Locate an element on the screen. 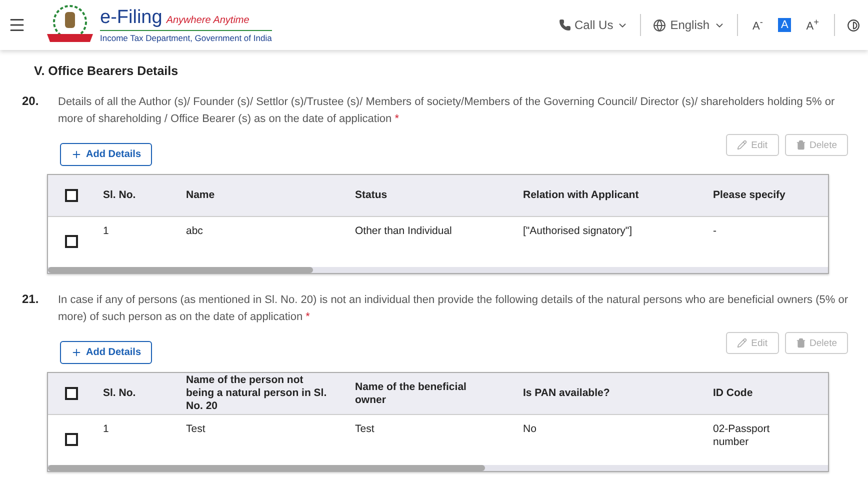 The height and width of the screenshot is (496, 868). table-cell-text: Other than Individual is located at coordinates (404, 231).